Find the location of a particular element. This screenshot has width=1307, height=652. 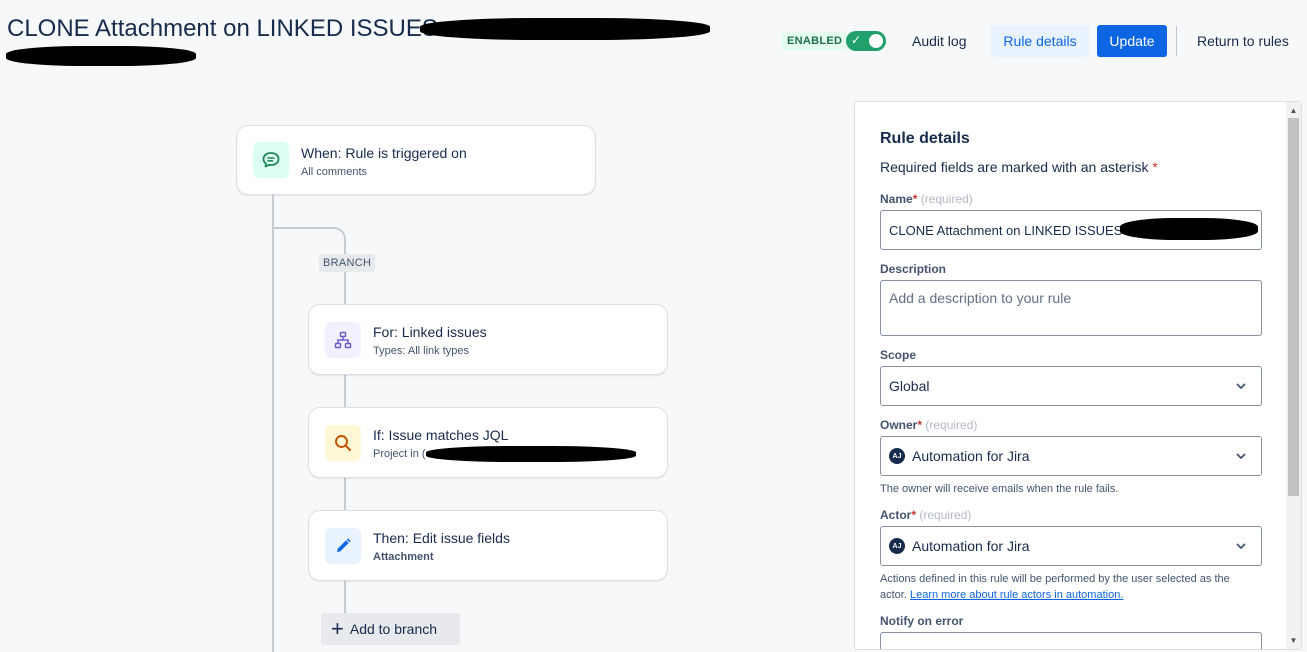

enabled-toggle: ✓ is located at coordinates (866, 41).